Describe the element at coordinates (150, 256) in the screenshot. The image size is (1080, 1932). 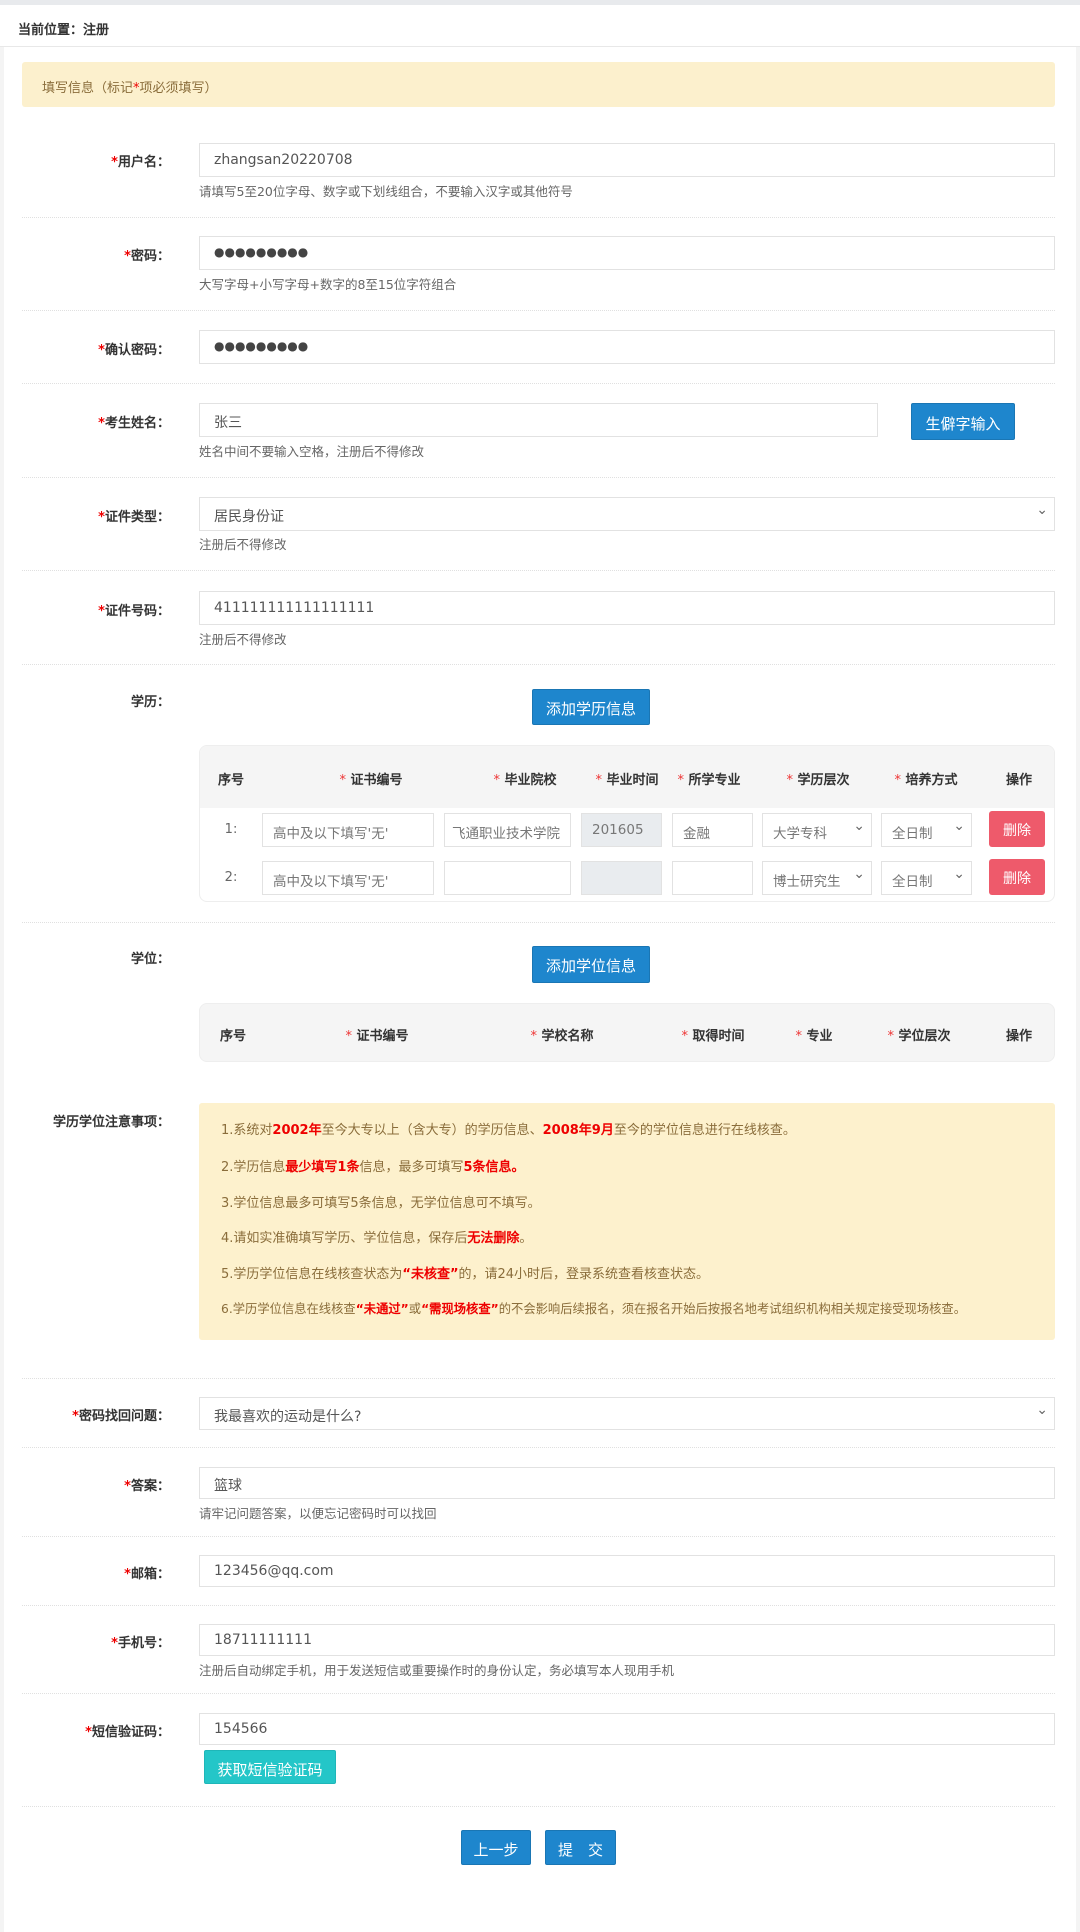
I see `label-text: 密码：` at that location.